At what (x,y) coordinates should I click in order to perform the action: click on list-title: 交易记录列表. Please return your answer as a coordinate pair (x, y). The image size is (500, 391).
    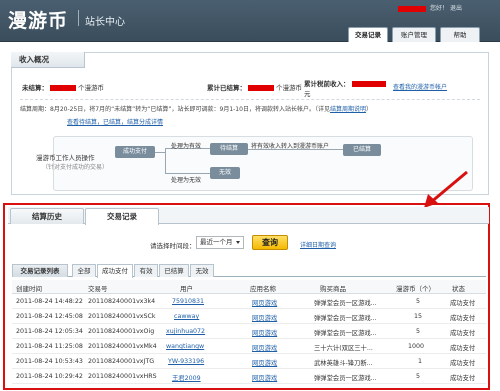
    Looking at the image, I should click on (40, 270).